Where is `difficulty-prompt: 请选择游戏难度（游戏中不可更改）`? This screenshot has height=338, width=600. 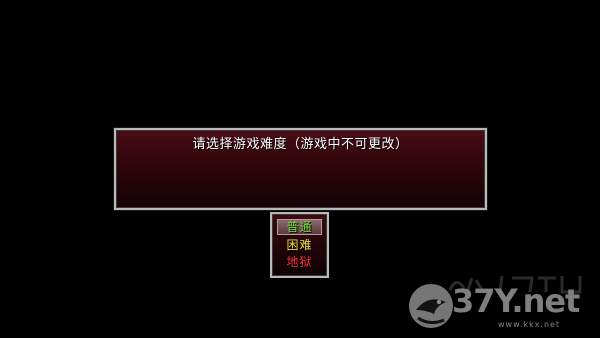
difficulty-prompt: 请选择游戏难度（游戏中不可更改） is located at coordinates (300, 144).